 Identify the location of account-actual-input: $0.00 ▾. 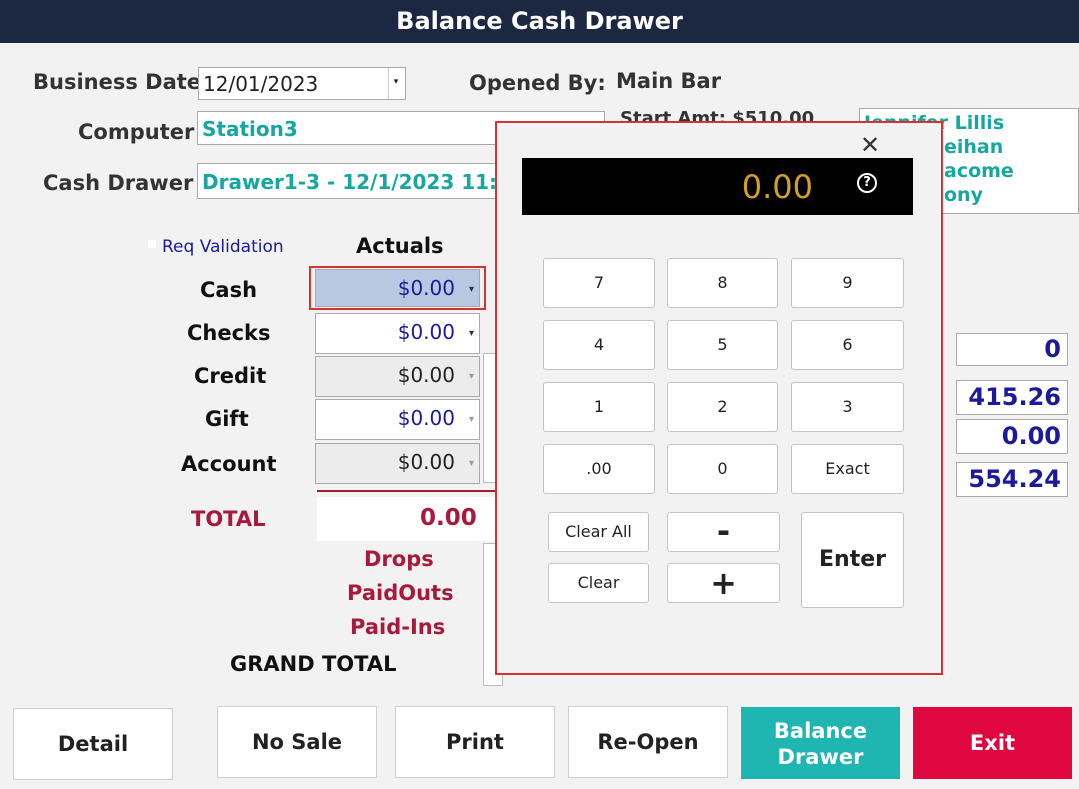
(397, 463).